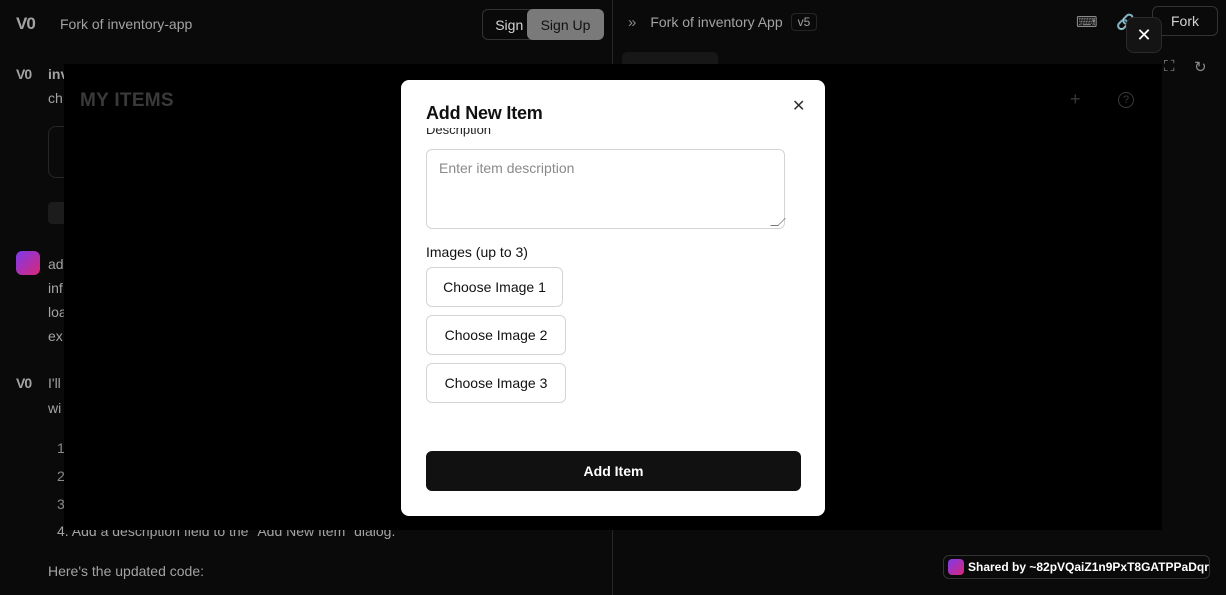  What do you see at coordinates (804, 22) in the screenshot?
I see `version-select: v5` at bounding box center [804, 22].